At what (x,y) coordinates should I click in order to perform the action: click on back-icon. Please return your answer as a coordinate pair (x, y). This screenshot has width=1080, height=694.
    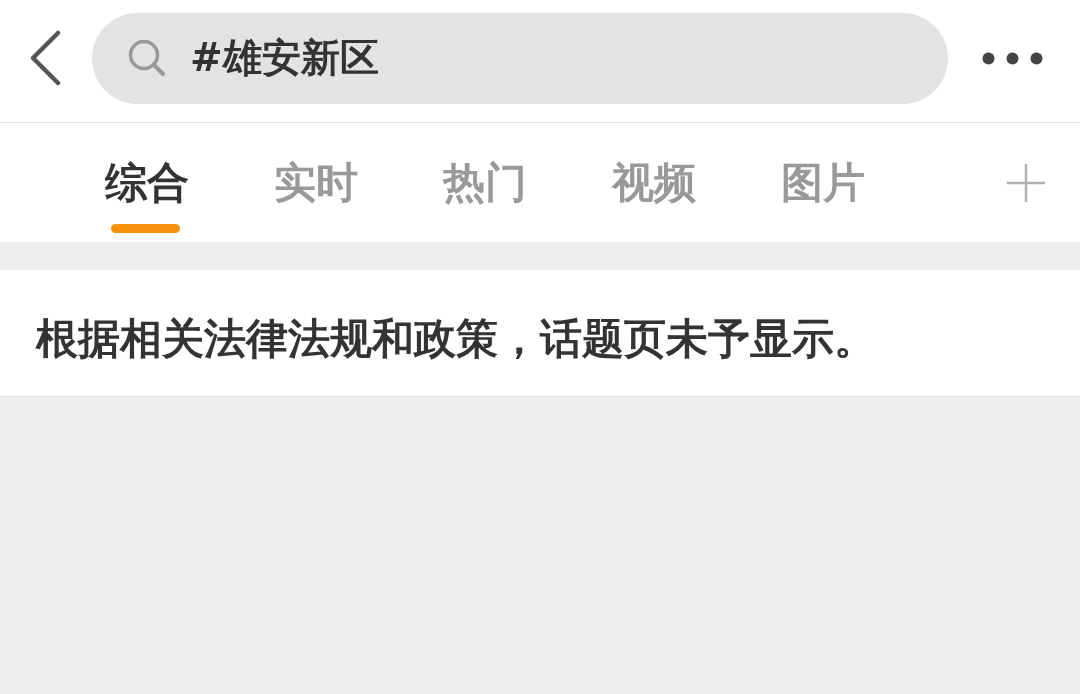
    Looking at the image, I should click on (45, 58).